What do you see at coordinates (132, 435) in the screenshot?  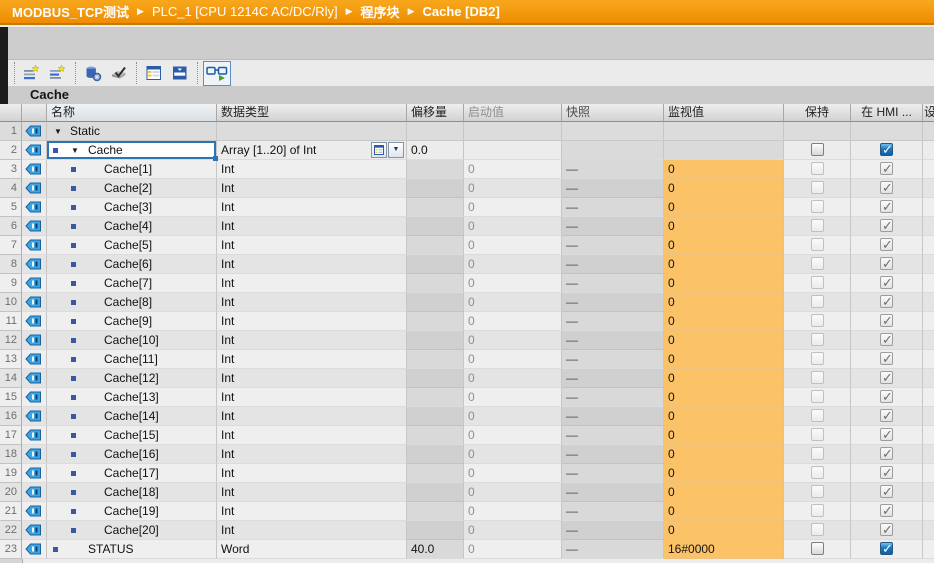 I see `name-cell: ▼ Cache[15]` at bounding box center [132, 435].